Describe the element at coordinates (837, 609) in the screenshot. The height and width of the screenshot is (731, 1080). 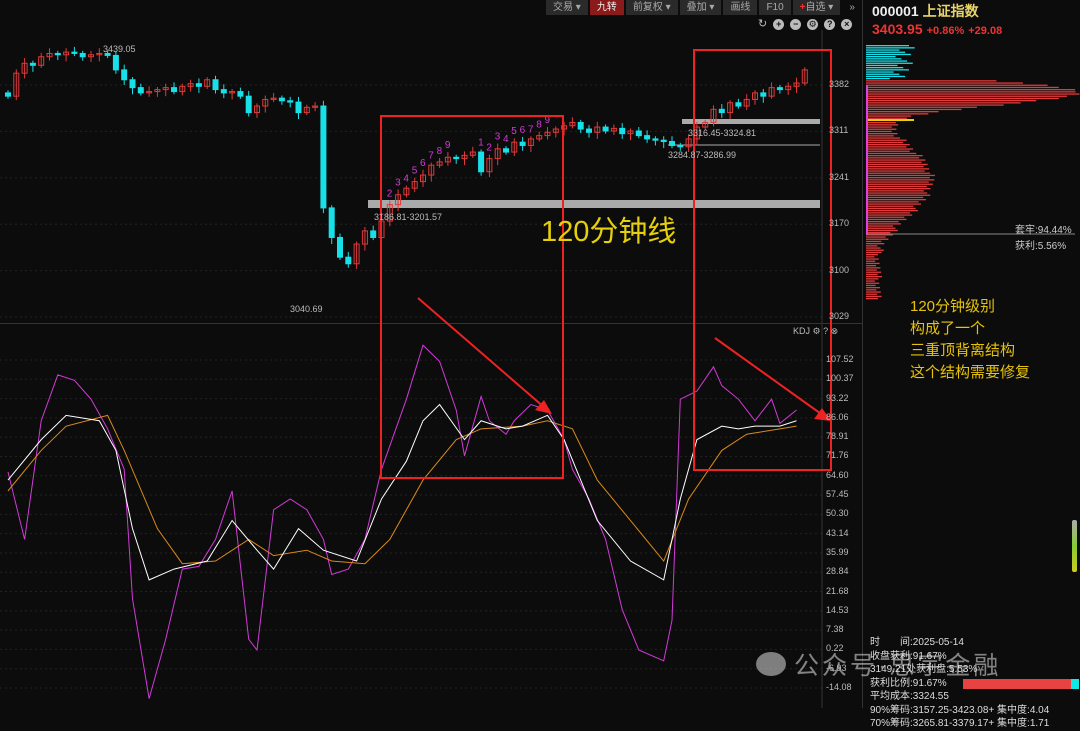
I see `kdj-tick: 14.53` at that location.